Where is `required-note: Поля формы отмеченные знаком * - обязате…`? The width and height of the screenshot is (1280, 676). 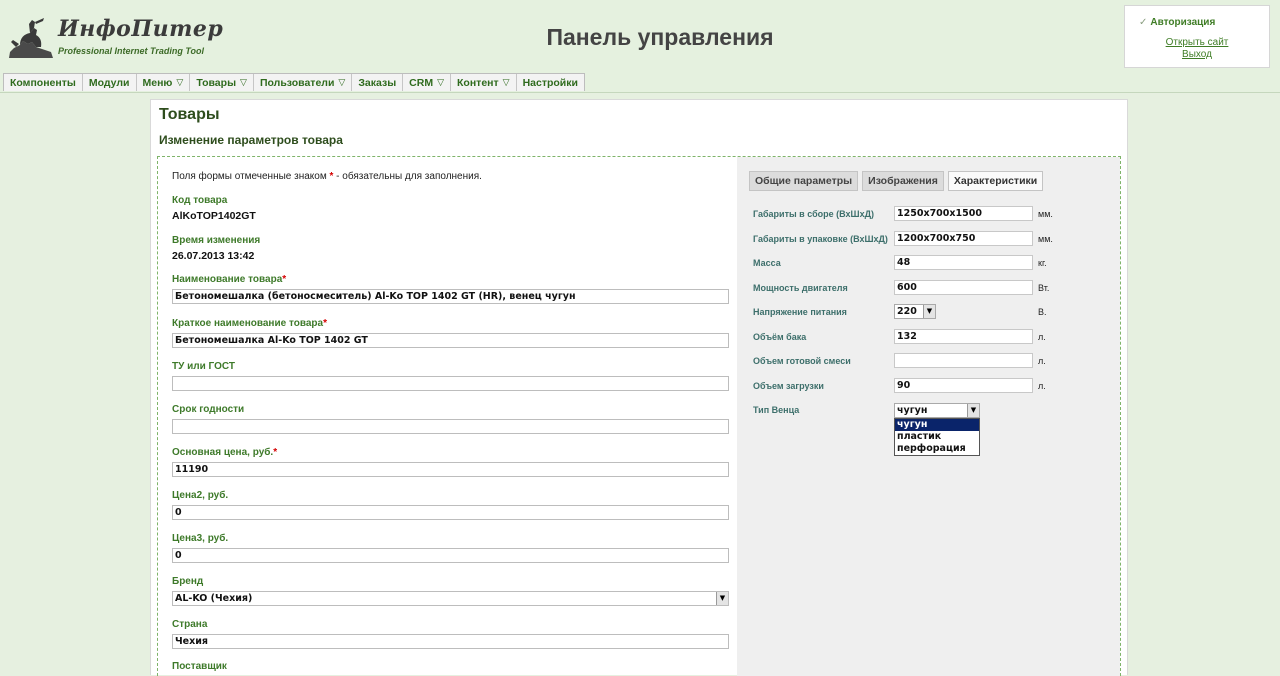
required-note: Поля формы отмеченные знаком * - обязате… is located at coordinates (327, 176).